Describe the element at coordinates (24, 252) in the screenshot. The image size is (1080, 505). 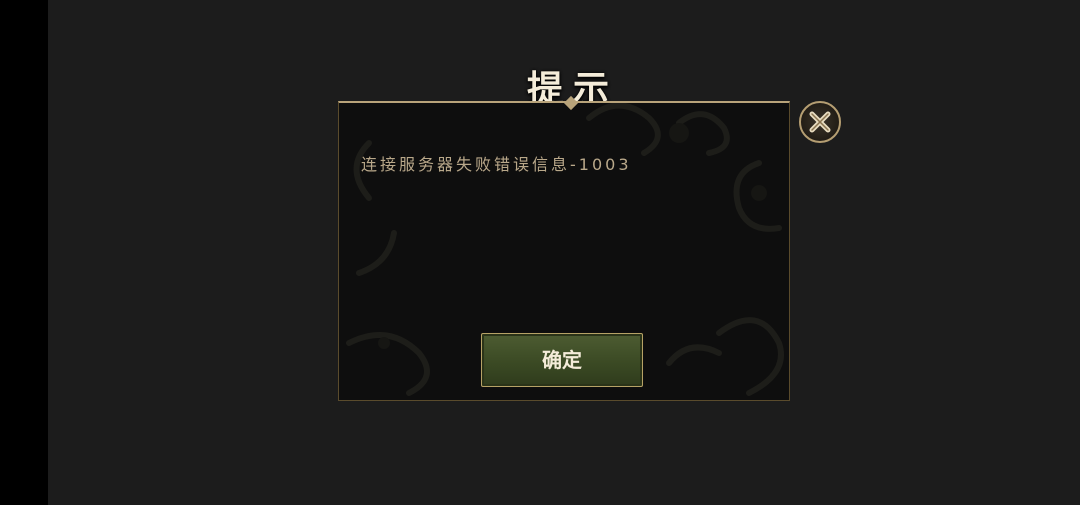
I see `left-black-bar` at that location.